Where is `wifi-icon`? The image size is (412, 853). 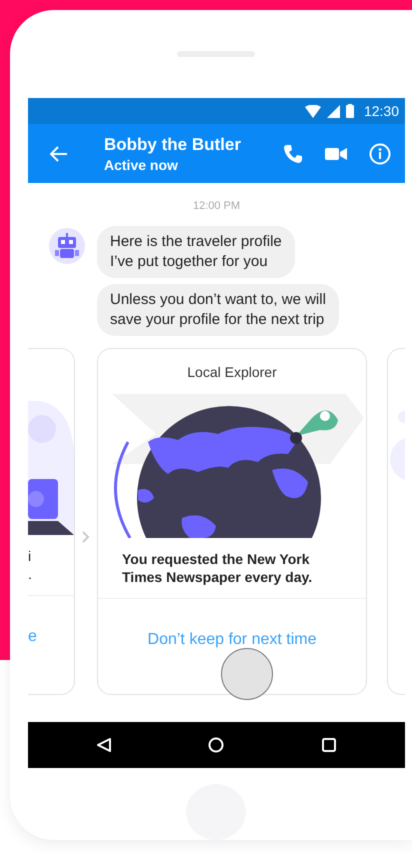 wifi-icon is located at coordinates (312, 111).